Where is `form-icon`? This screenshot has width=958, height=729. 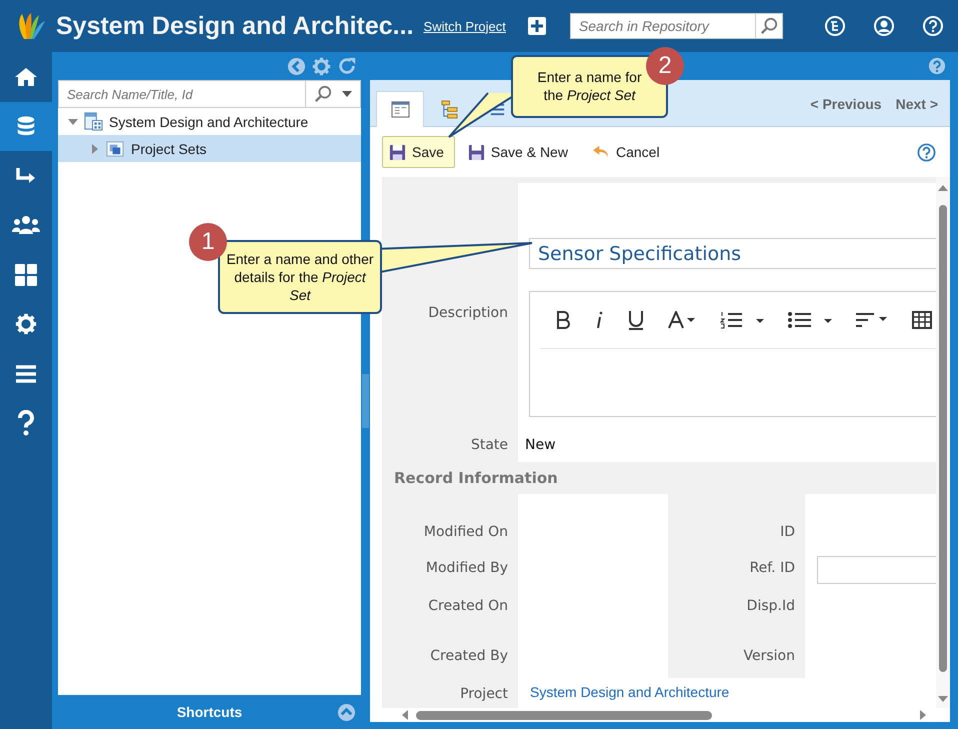
form-icon is located at coordinates (400, 109).